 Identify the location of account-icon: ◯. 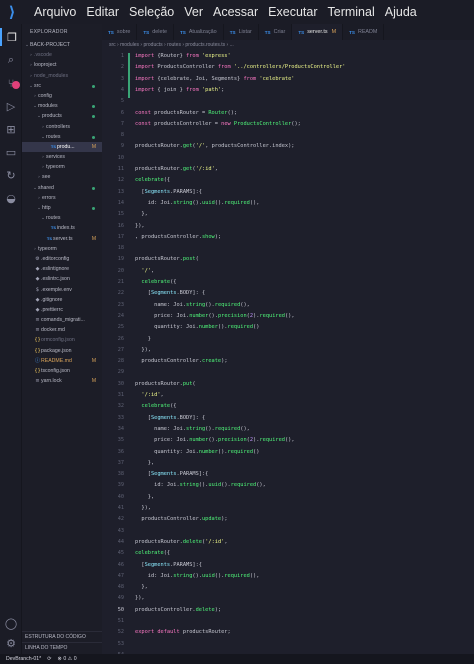
(11, 623).